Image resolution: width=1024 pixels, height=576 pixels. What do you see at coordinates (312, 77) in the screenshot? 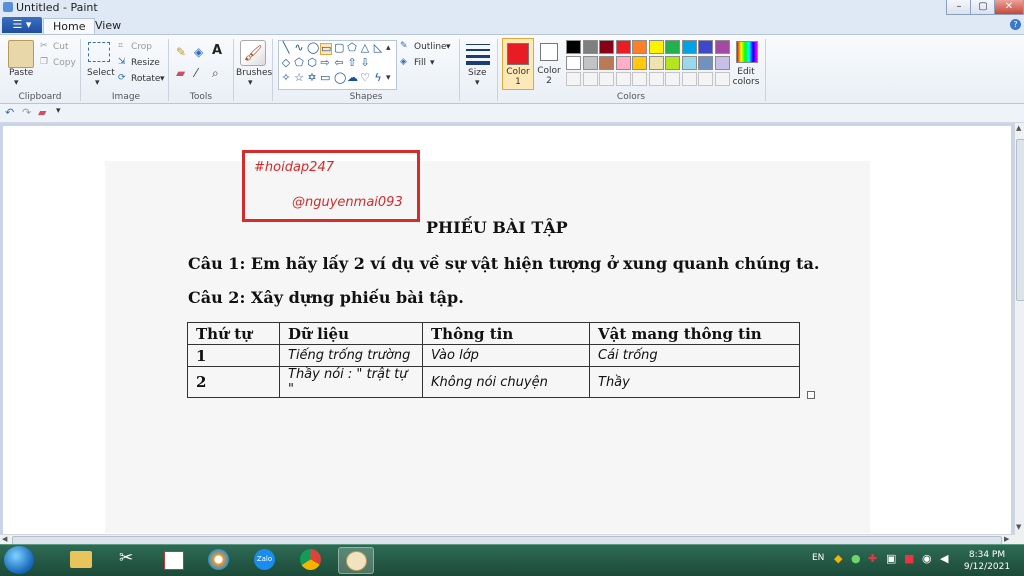
I see `six-point-star-shape-icon: ✡` at bounding box center [312, 77].